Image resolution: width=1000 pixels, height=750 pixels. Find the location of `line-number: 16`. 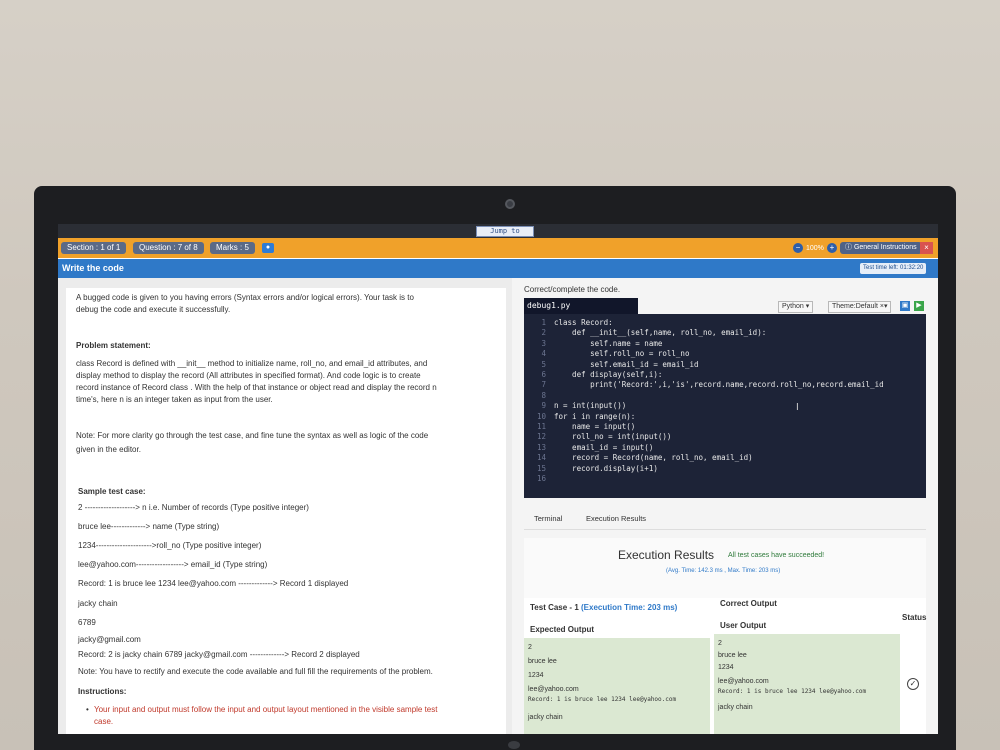

line-number: 16 is located at coordinates (541, 478).